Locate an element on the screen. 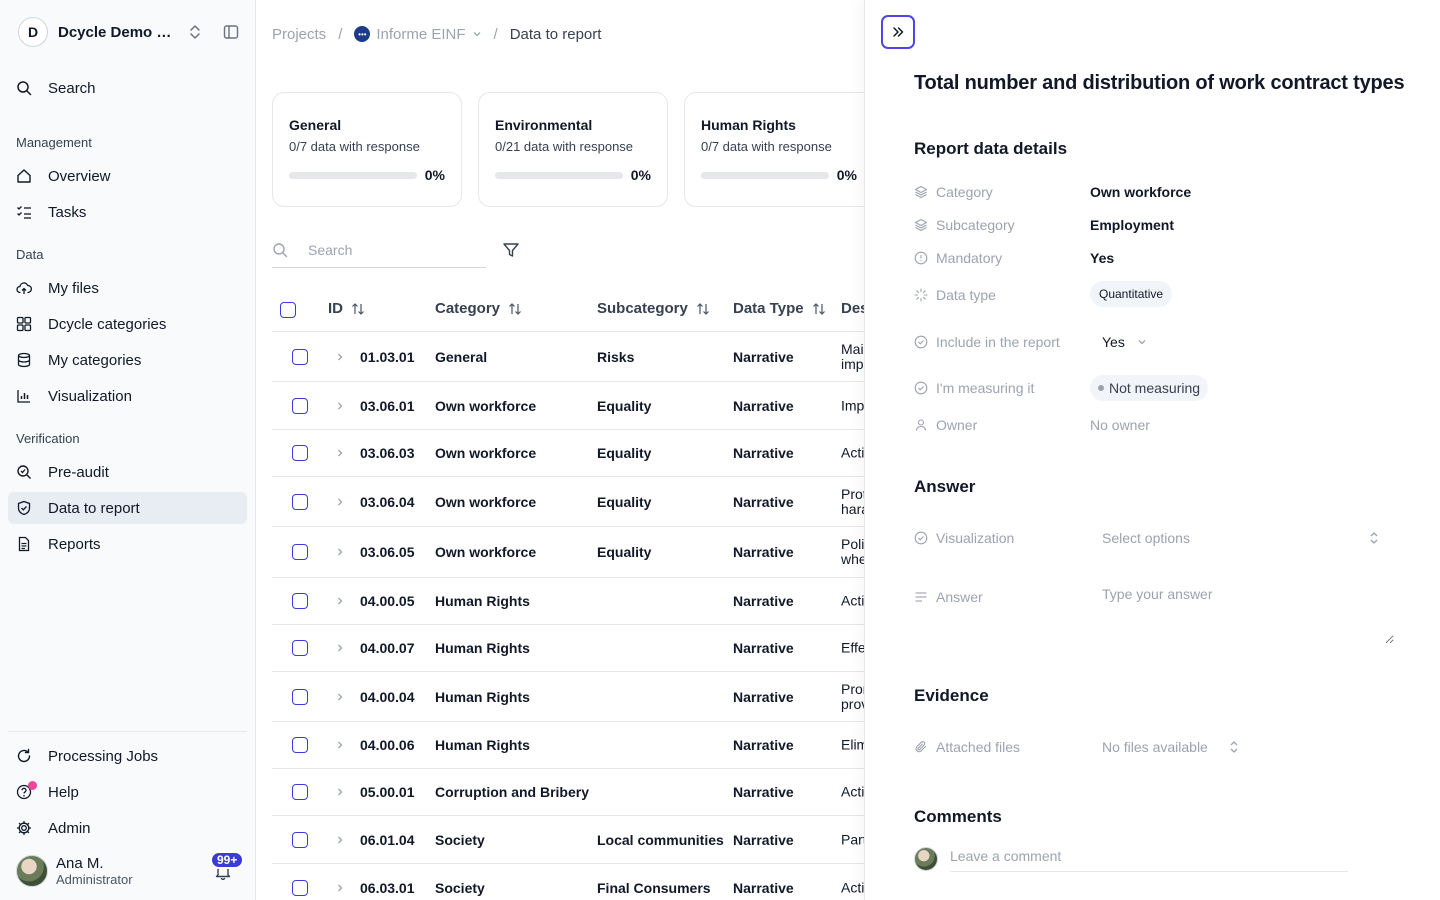 This screenshot has height=900, width=1440. column-header-data-type: Data Type is located at coordinates (779, 308).